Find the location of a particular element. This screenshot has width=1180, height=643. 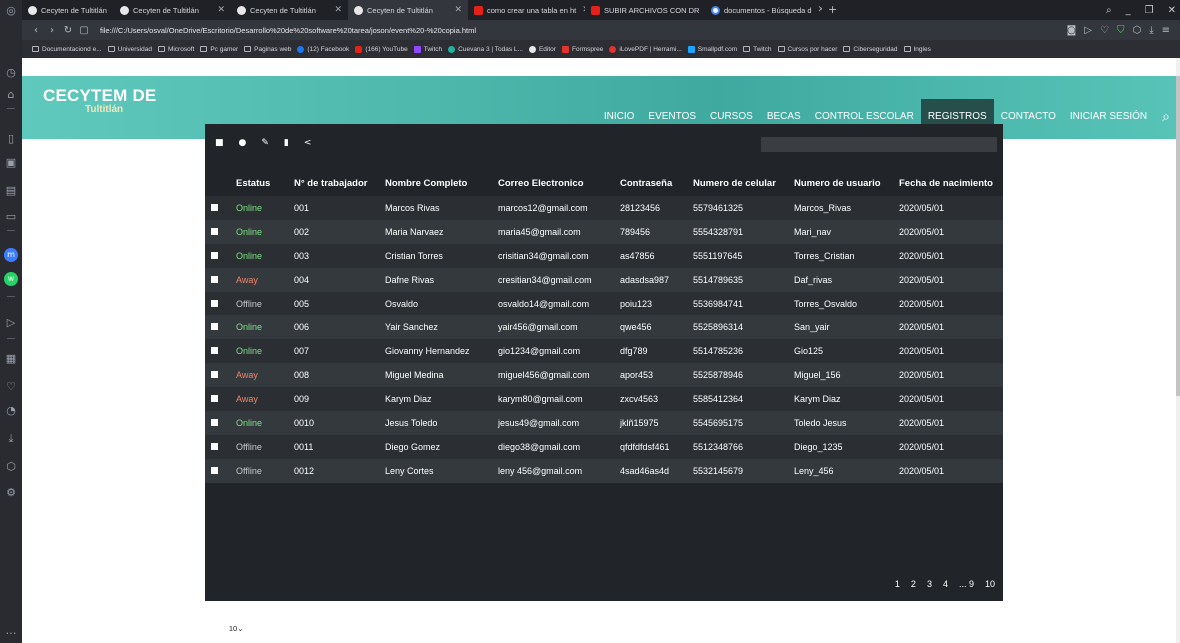

bookmark-item: Paginas web is located at coordinates (267, 49).